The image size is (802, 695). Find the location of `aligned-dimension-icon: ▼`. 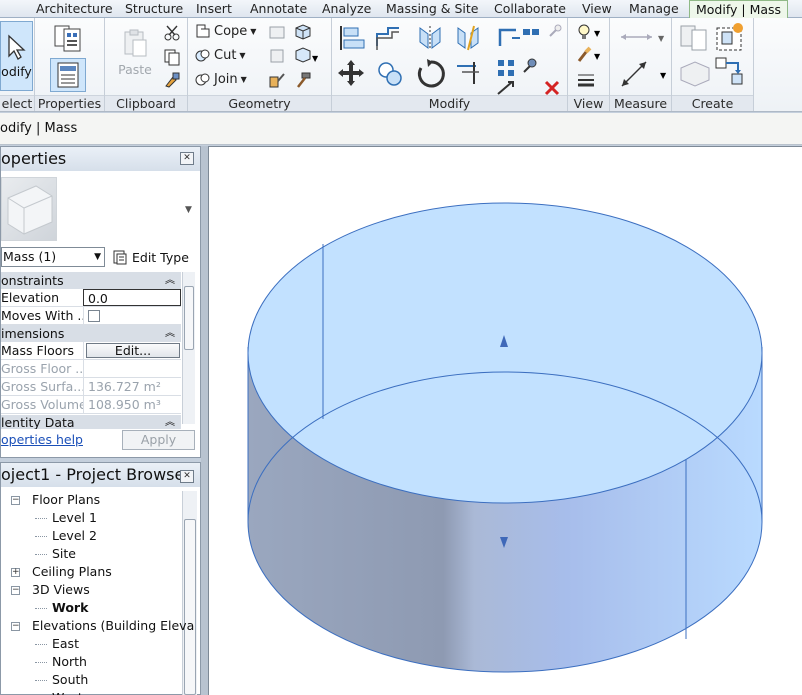

aligned-dimension-icon: ▼ is located at coordinates (643, 74).